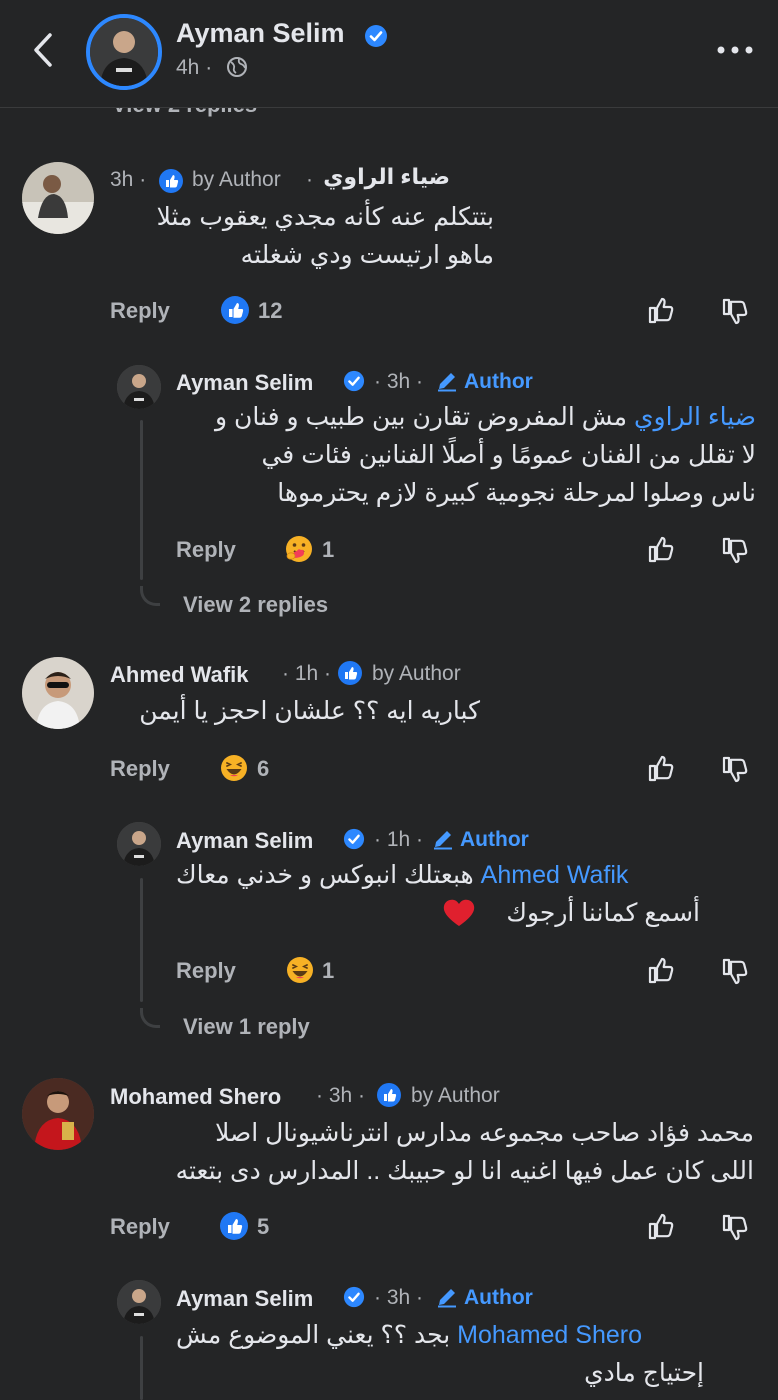  What do you see at coordinates (195, 1097) in the screenshot?
I see `commenter-name: Mohamed Shero` at bounding box center [195, 1097].